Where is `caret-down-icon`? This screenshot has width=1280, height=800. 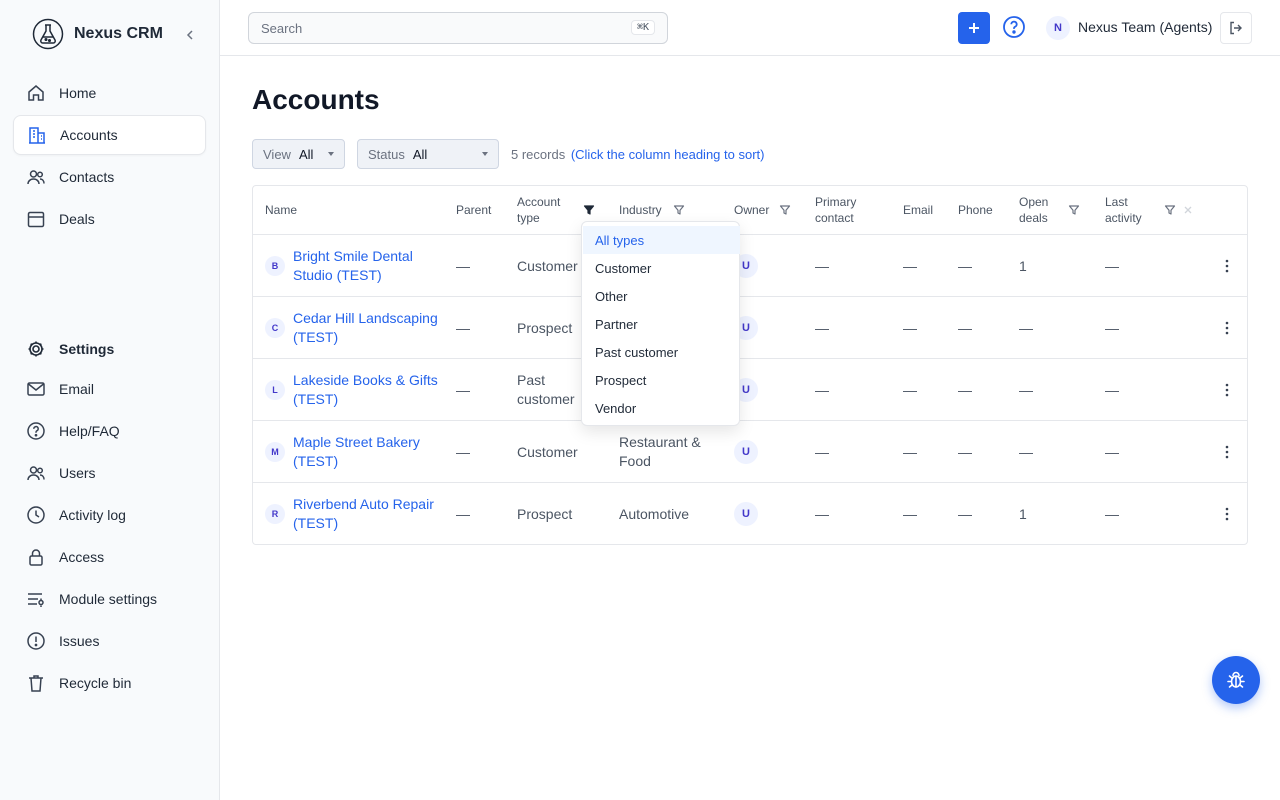 caret-down-icon is located at coordinates (331, 154).